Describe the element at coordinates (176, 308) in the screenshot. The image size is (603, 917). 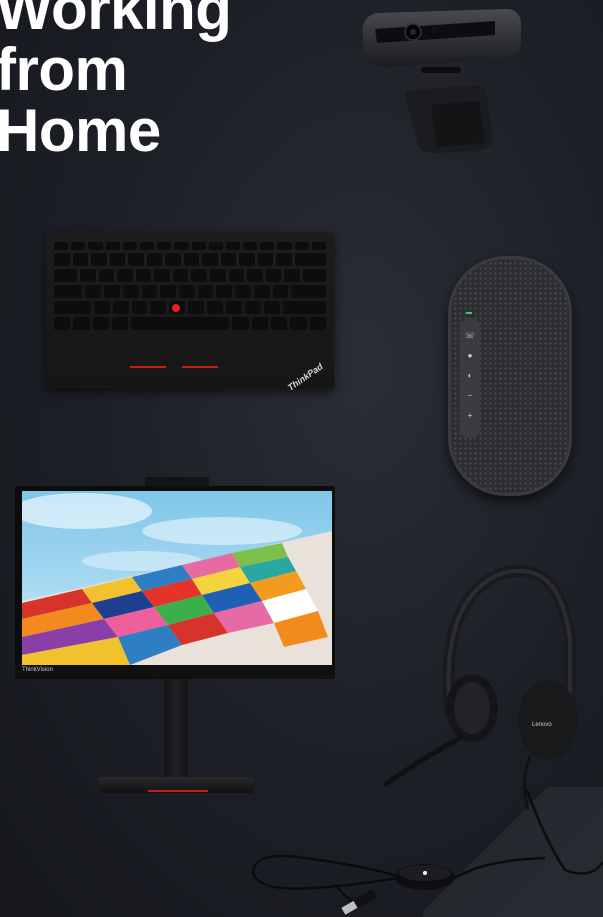
I see `trackpoint` at that location.